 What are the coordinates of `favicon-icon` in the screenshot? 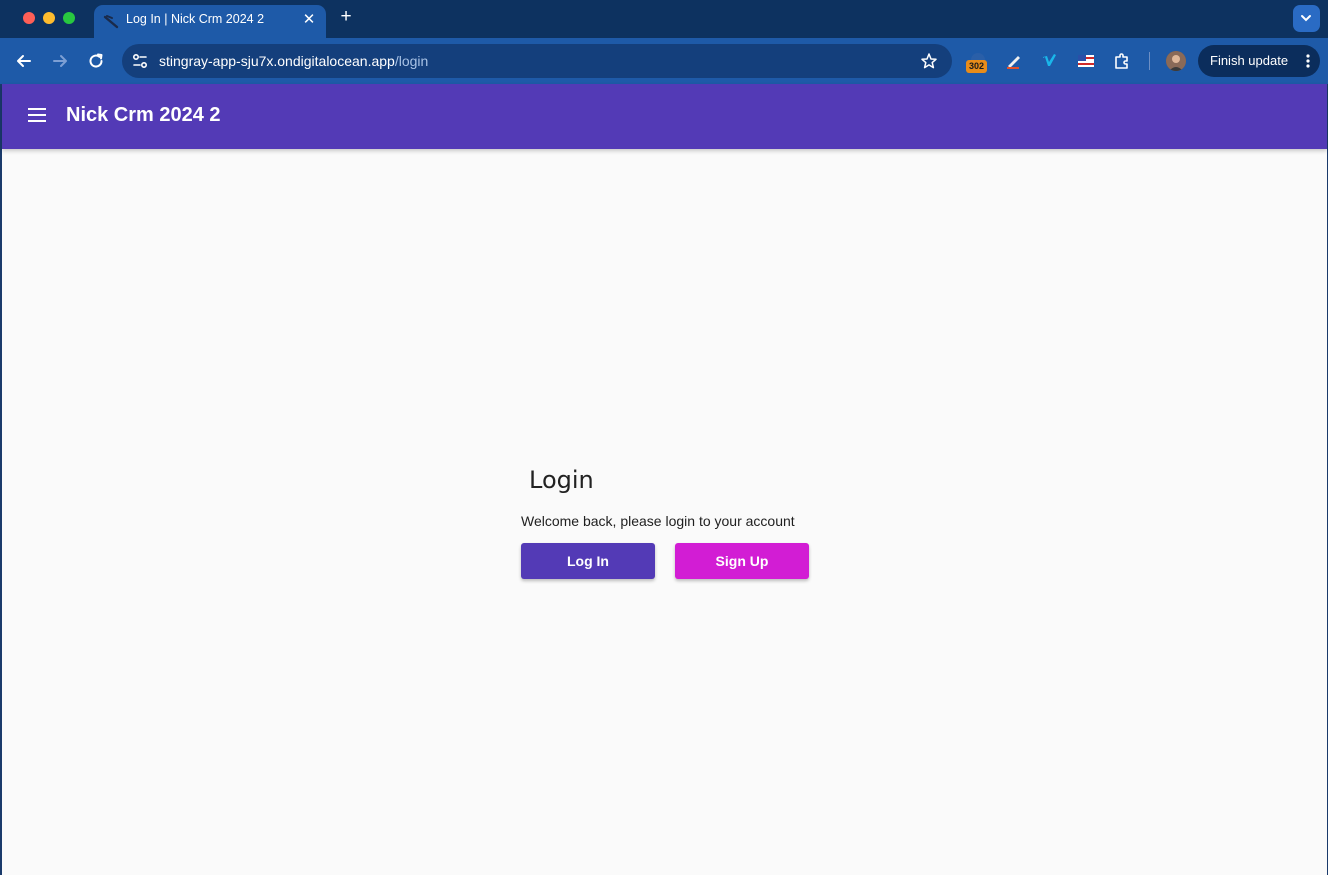 It's located at (111, 22).